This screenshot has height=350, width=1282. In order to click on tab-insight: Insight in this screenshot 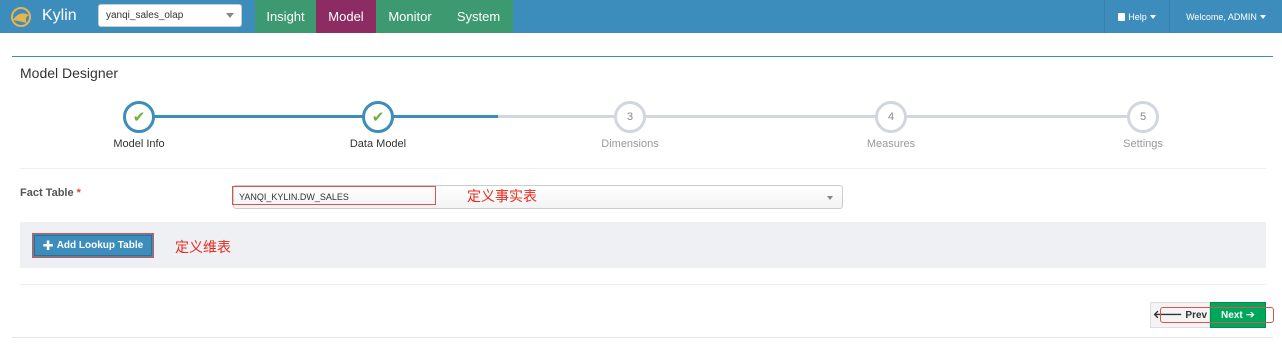, I will do `click(285, 16)`.